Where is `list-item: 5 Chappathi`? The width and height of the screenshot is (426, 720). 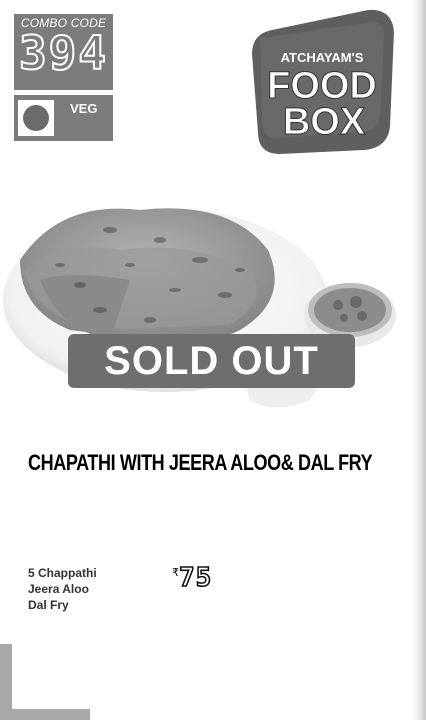 list-item: 5 Chappathi is located at coordinates (62, 573).